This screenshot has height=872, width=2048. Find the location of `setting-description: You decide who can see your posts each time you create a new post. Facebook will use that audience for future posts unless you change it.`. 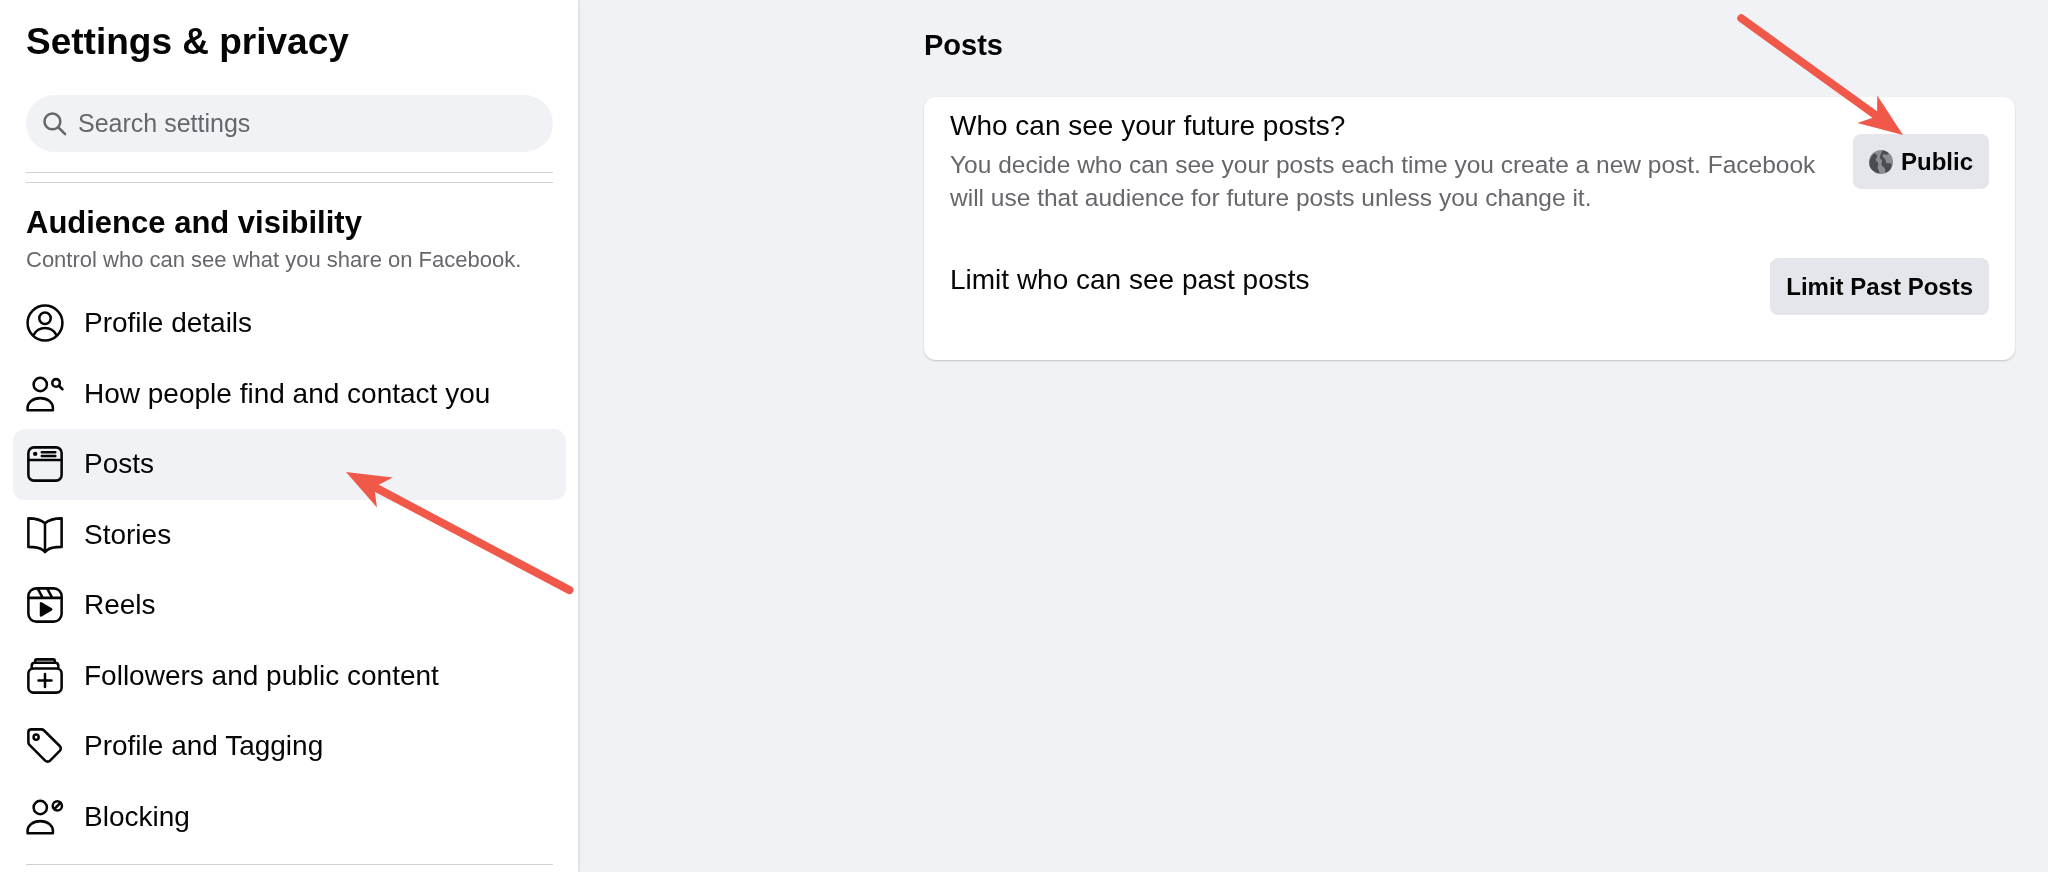

setting-description: You decide who can see your posts each time you create a new post. Facebook will use that audience for future posts unless you change it. is located at coordinates (1383, 181).